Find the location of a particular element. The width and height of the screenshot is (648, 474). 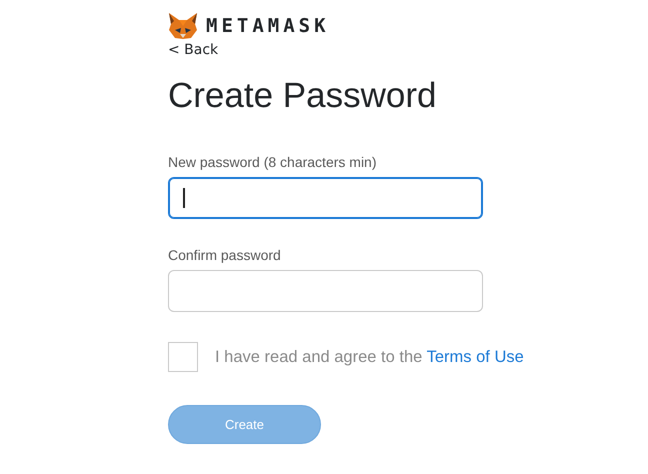

page-title: Create Password is located at coordinates (302, 96).